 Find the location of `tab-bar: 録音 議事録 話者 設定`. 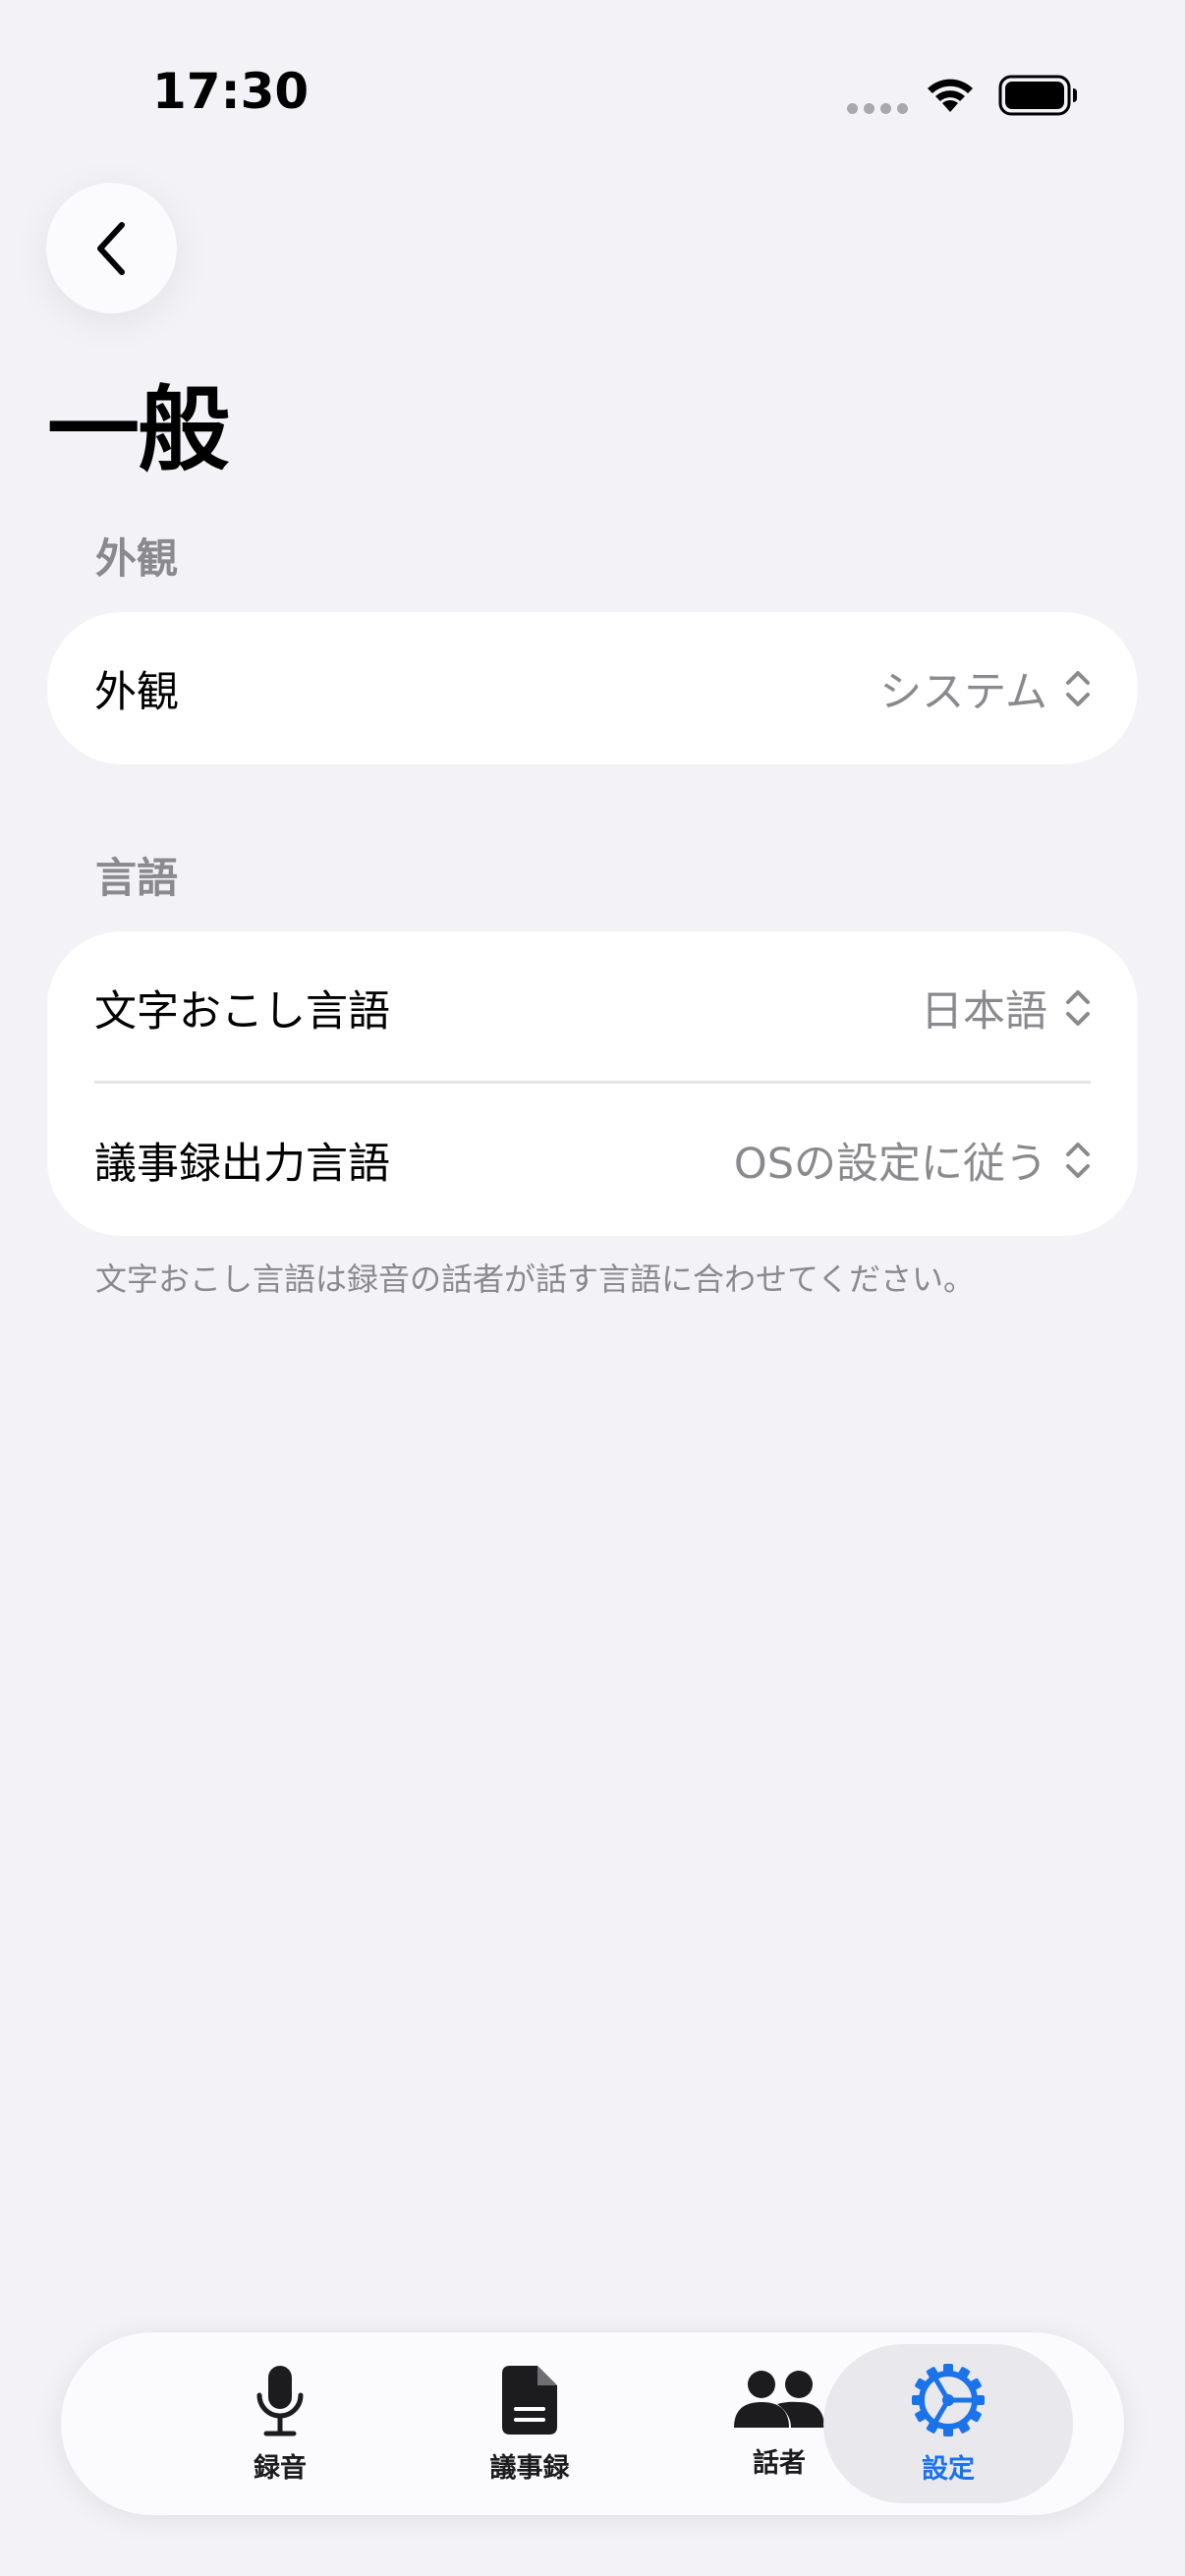

tab-bar: 録音 議事録 話者 設定 is located at coordinates (592, 2423).